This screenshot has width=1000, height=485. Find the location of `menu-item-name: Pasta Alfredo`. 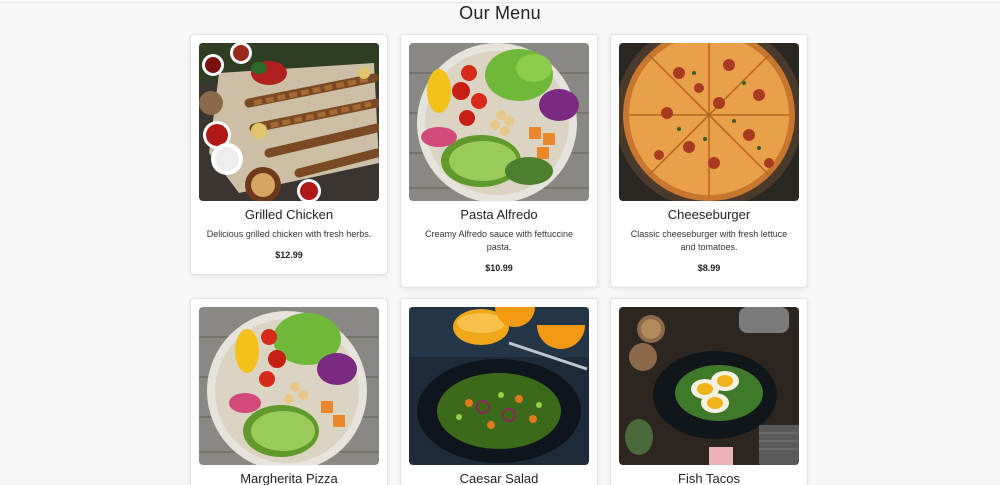

menu-item-name: Pasta Alfredo is located at coordinates (499, 214).